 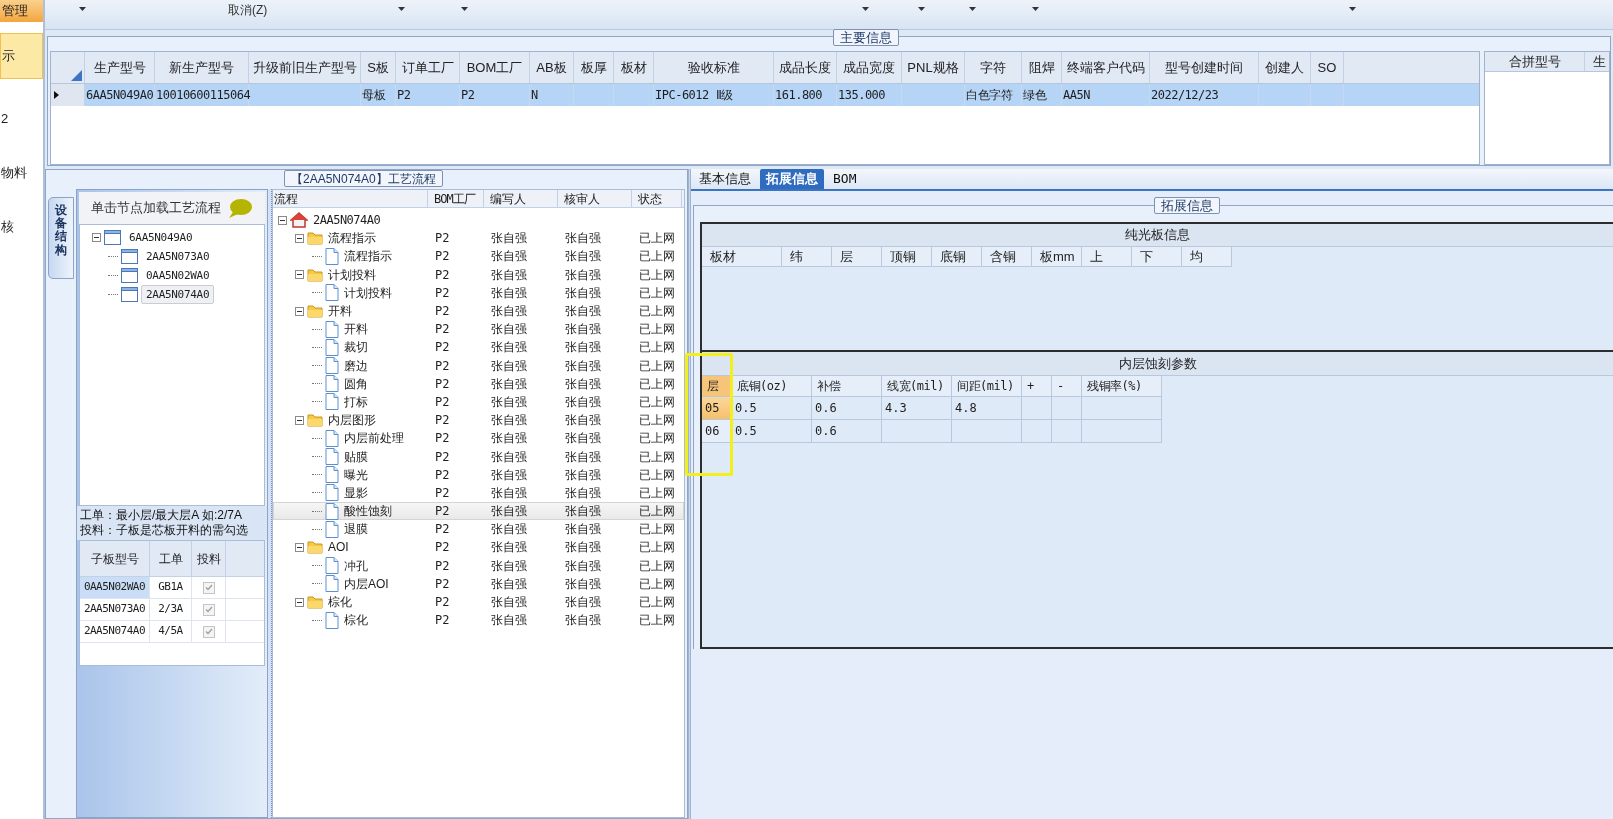 What do you see at coordinates (115, 609) in the screenshot?
I see `table-cell: 2AA5N073A0` at bounding box center [115, 609].